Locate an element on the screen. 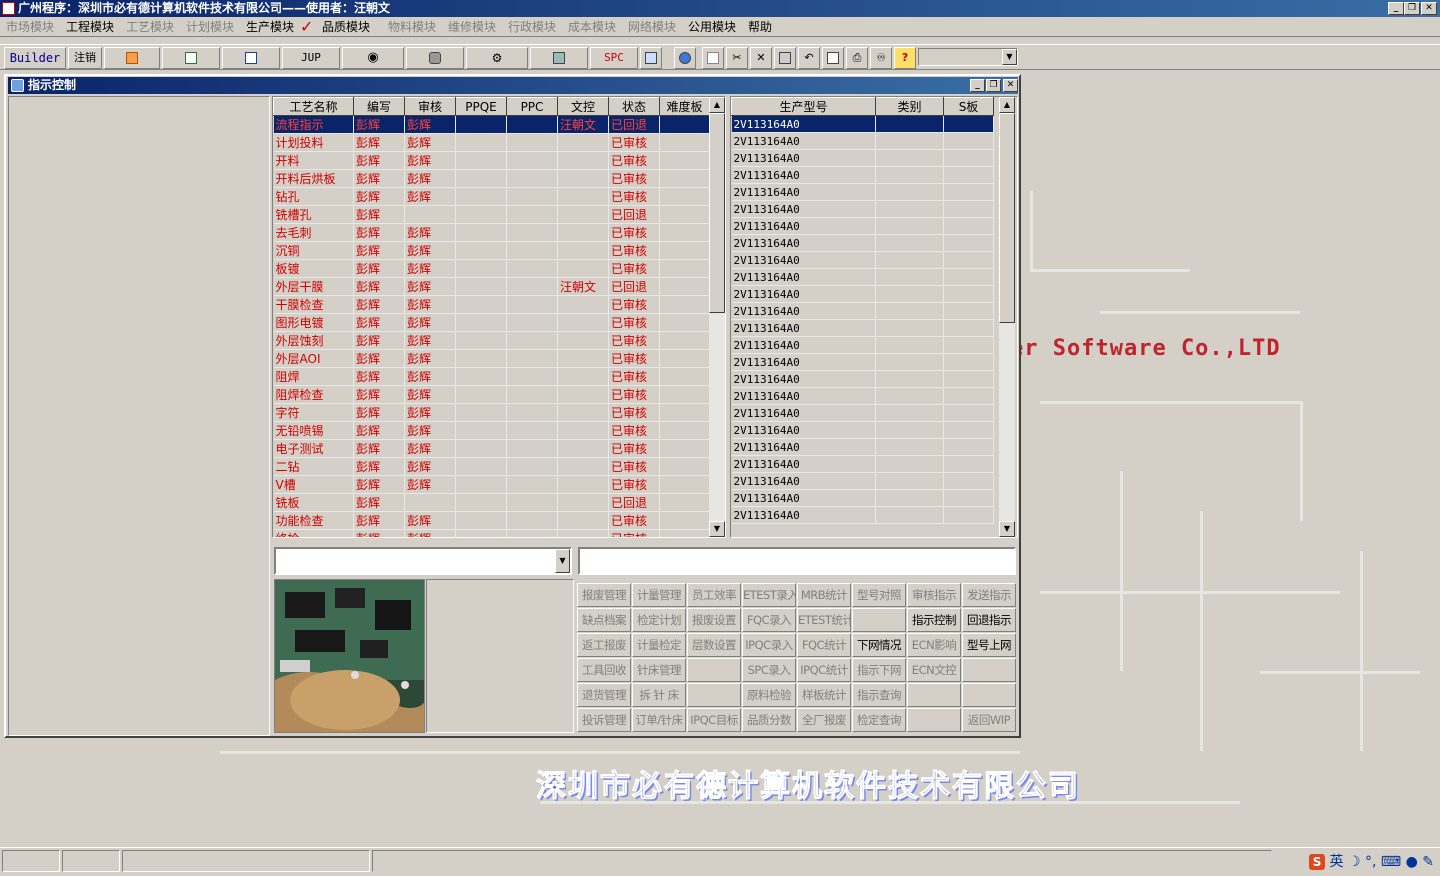 The height and width of the screenshot is (876, 1440). function-button: 发送指示 is located at coordinates (989, 595).